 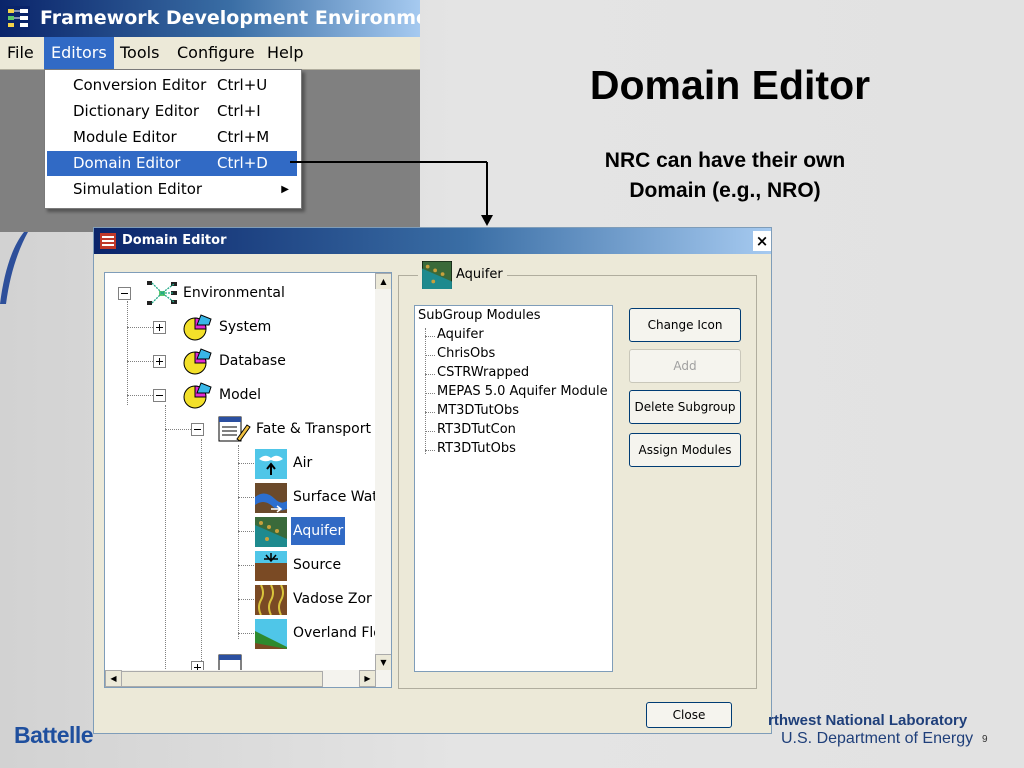 What do you see at coordinates (216, 53) in the screenshot?
I see `menu-configure: Configure` at bounding box center [216, 53].